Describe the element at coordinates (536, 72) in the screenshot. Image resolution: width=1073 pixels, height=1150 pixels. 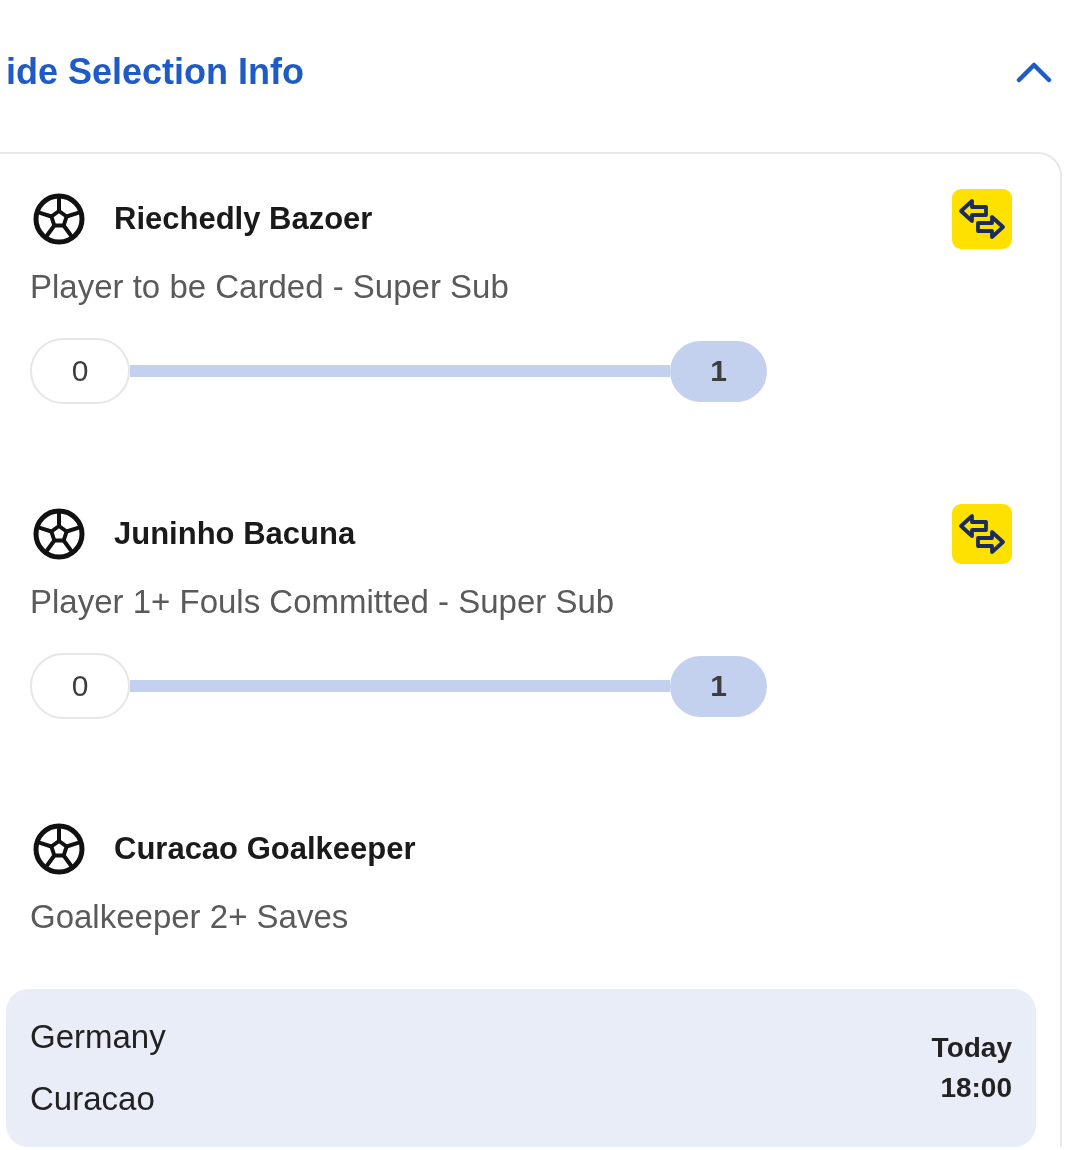
I see `selection-info-toggle: ide Selection Info` at that location.